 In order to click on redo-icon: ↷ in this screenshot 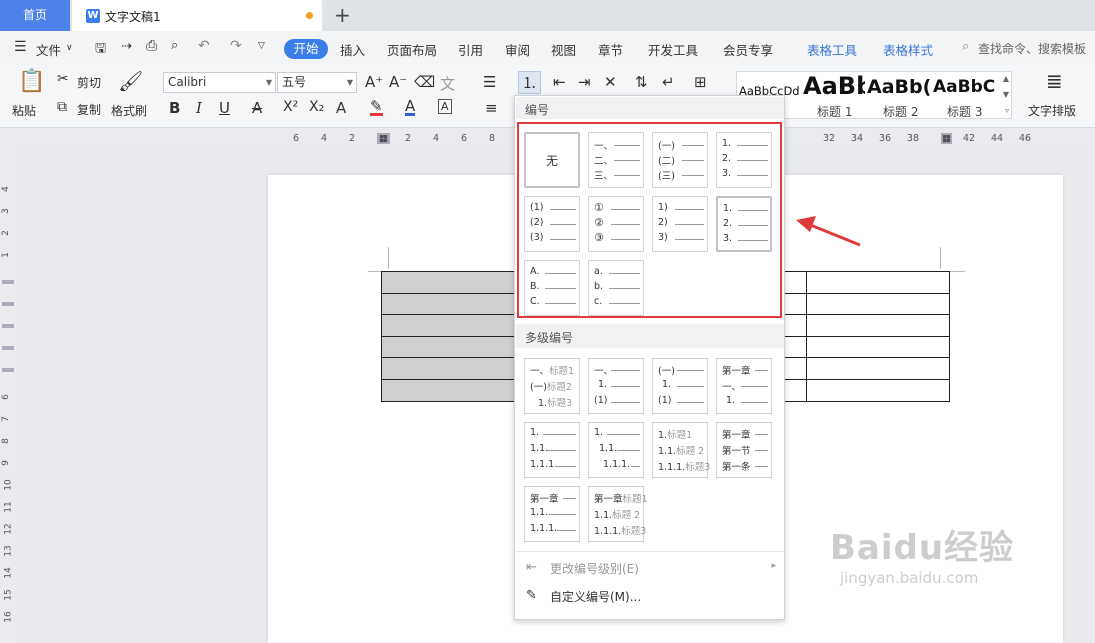, I will do `click(236, 46)`.